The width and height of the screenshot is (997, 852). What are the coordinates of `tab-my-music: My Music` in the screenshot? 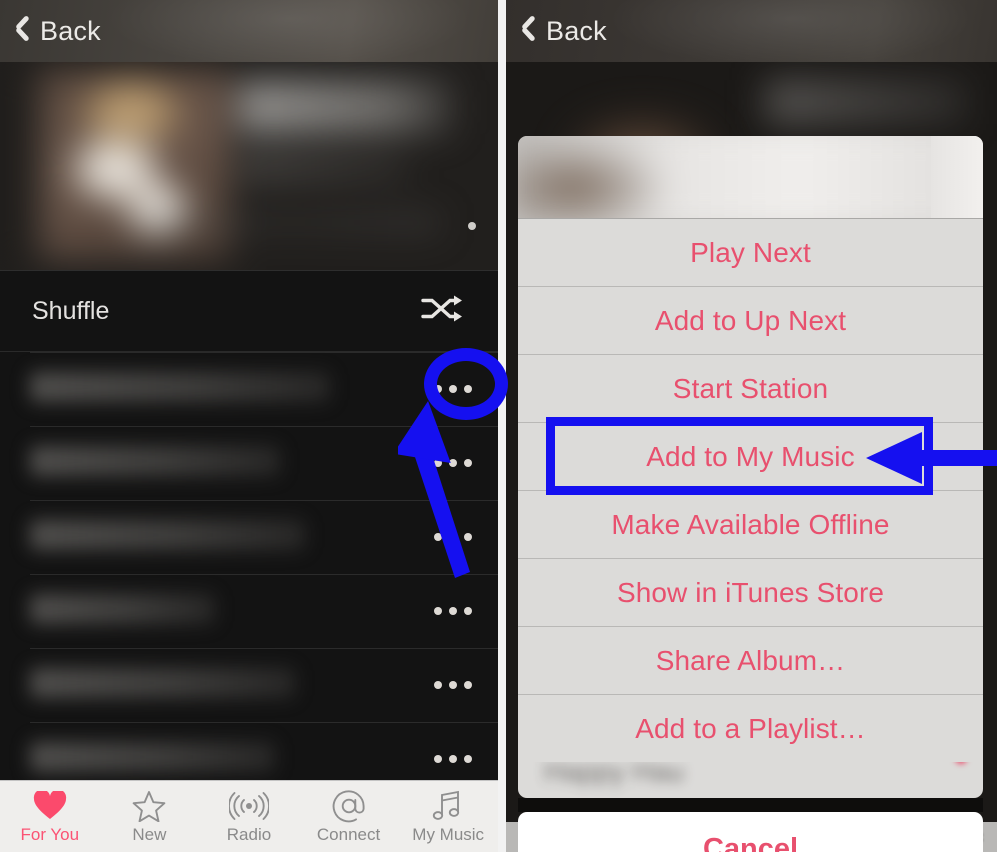 It's located at (448, 813).